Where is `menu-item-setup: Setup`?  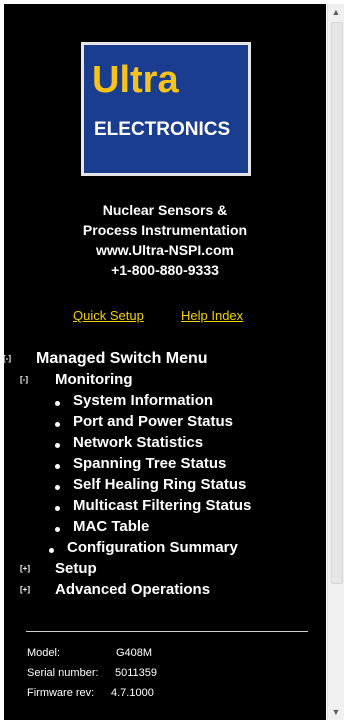 menu-item-setup: Setup is located at coordinates (76, 568).